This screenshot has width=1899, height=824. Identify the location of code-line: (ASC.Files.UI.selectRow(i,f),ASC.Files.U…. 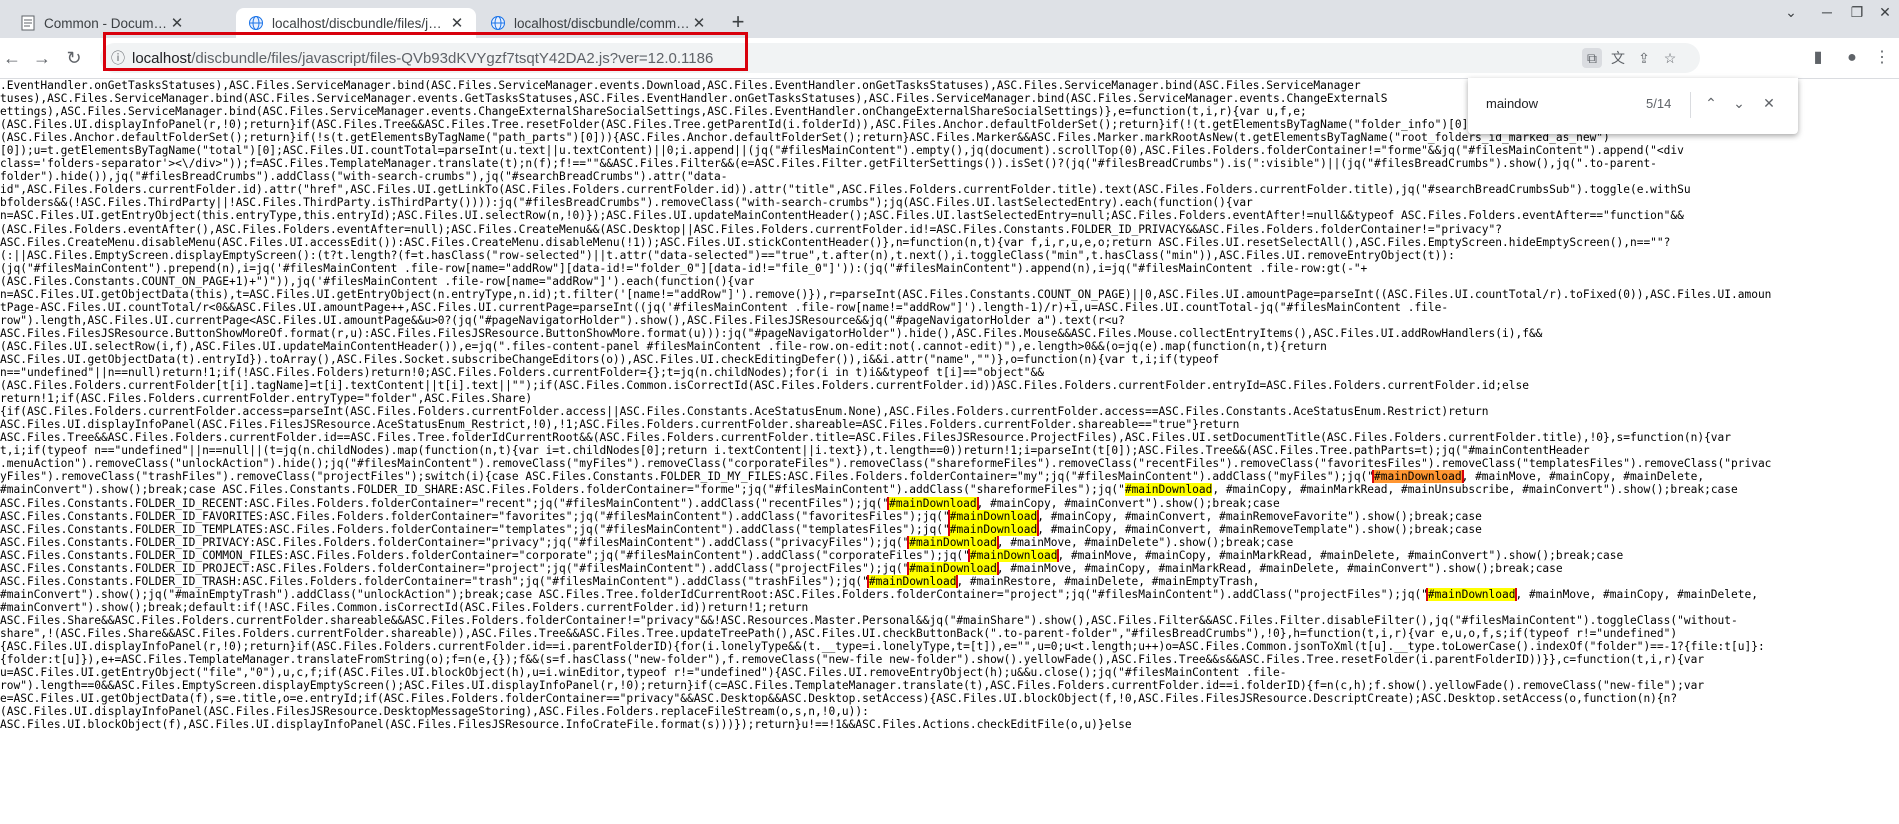
(949, 346).